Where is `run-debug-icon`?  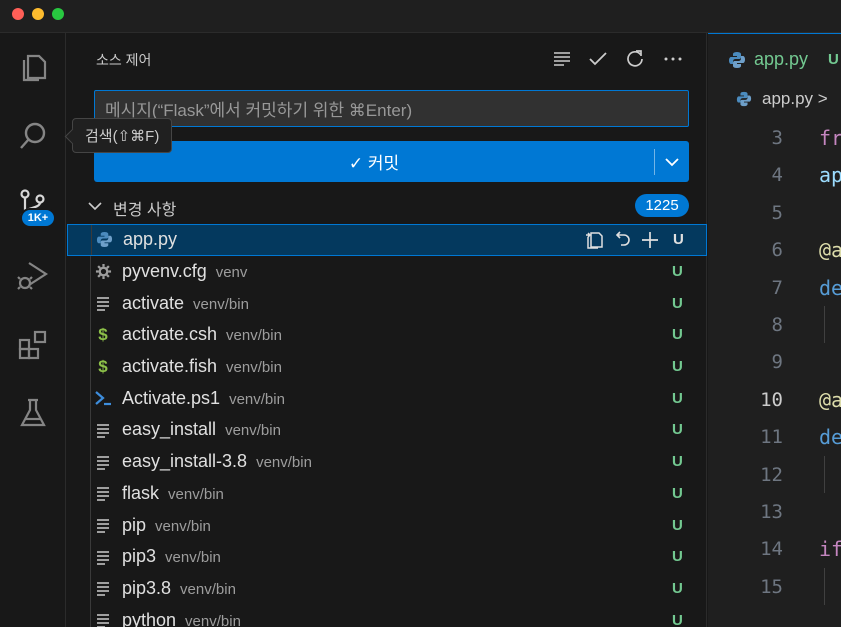 run-debug-icon is located at coordinates (33, 275).